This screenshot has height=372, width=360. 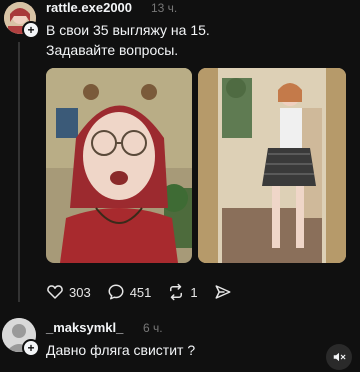 What do you see at coordinates (140, 292) in the screenshot?
I see `comment-count: 451` at bounding box center [140, 292].